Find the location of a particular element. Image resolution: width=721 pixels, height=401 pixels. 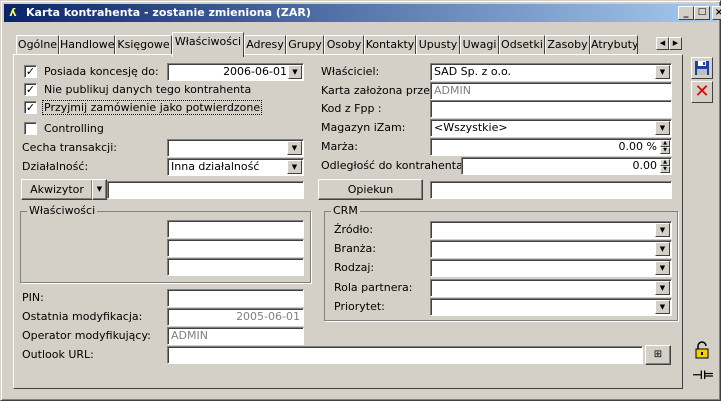

akwizytor-button: Akwizytor is located at coordinates (57, 189).